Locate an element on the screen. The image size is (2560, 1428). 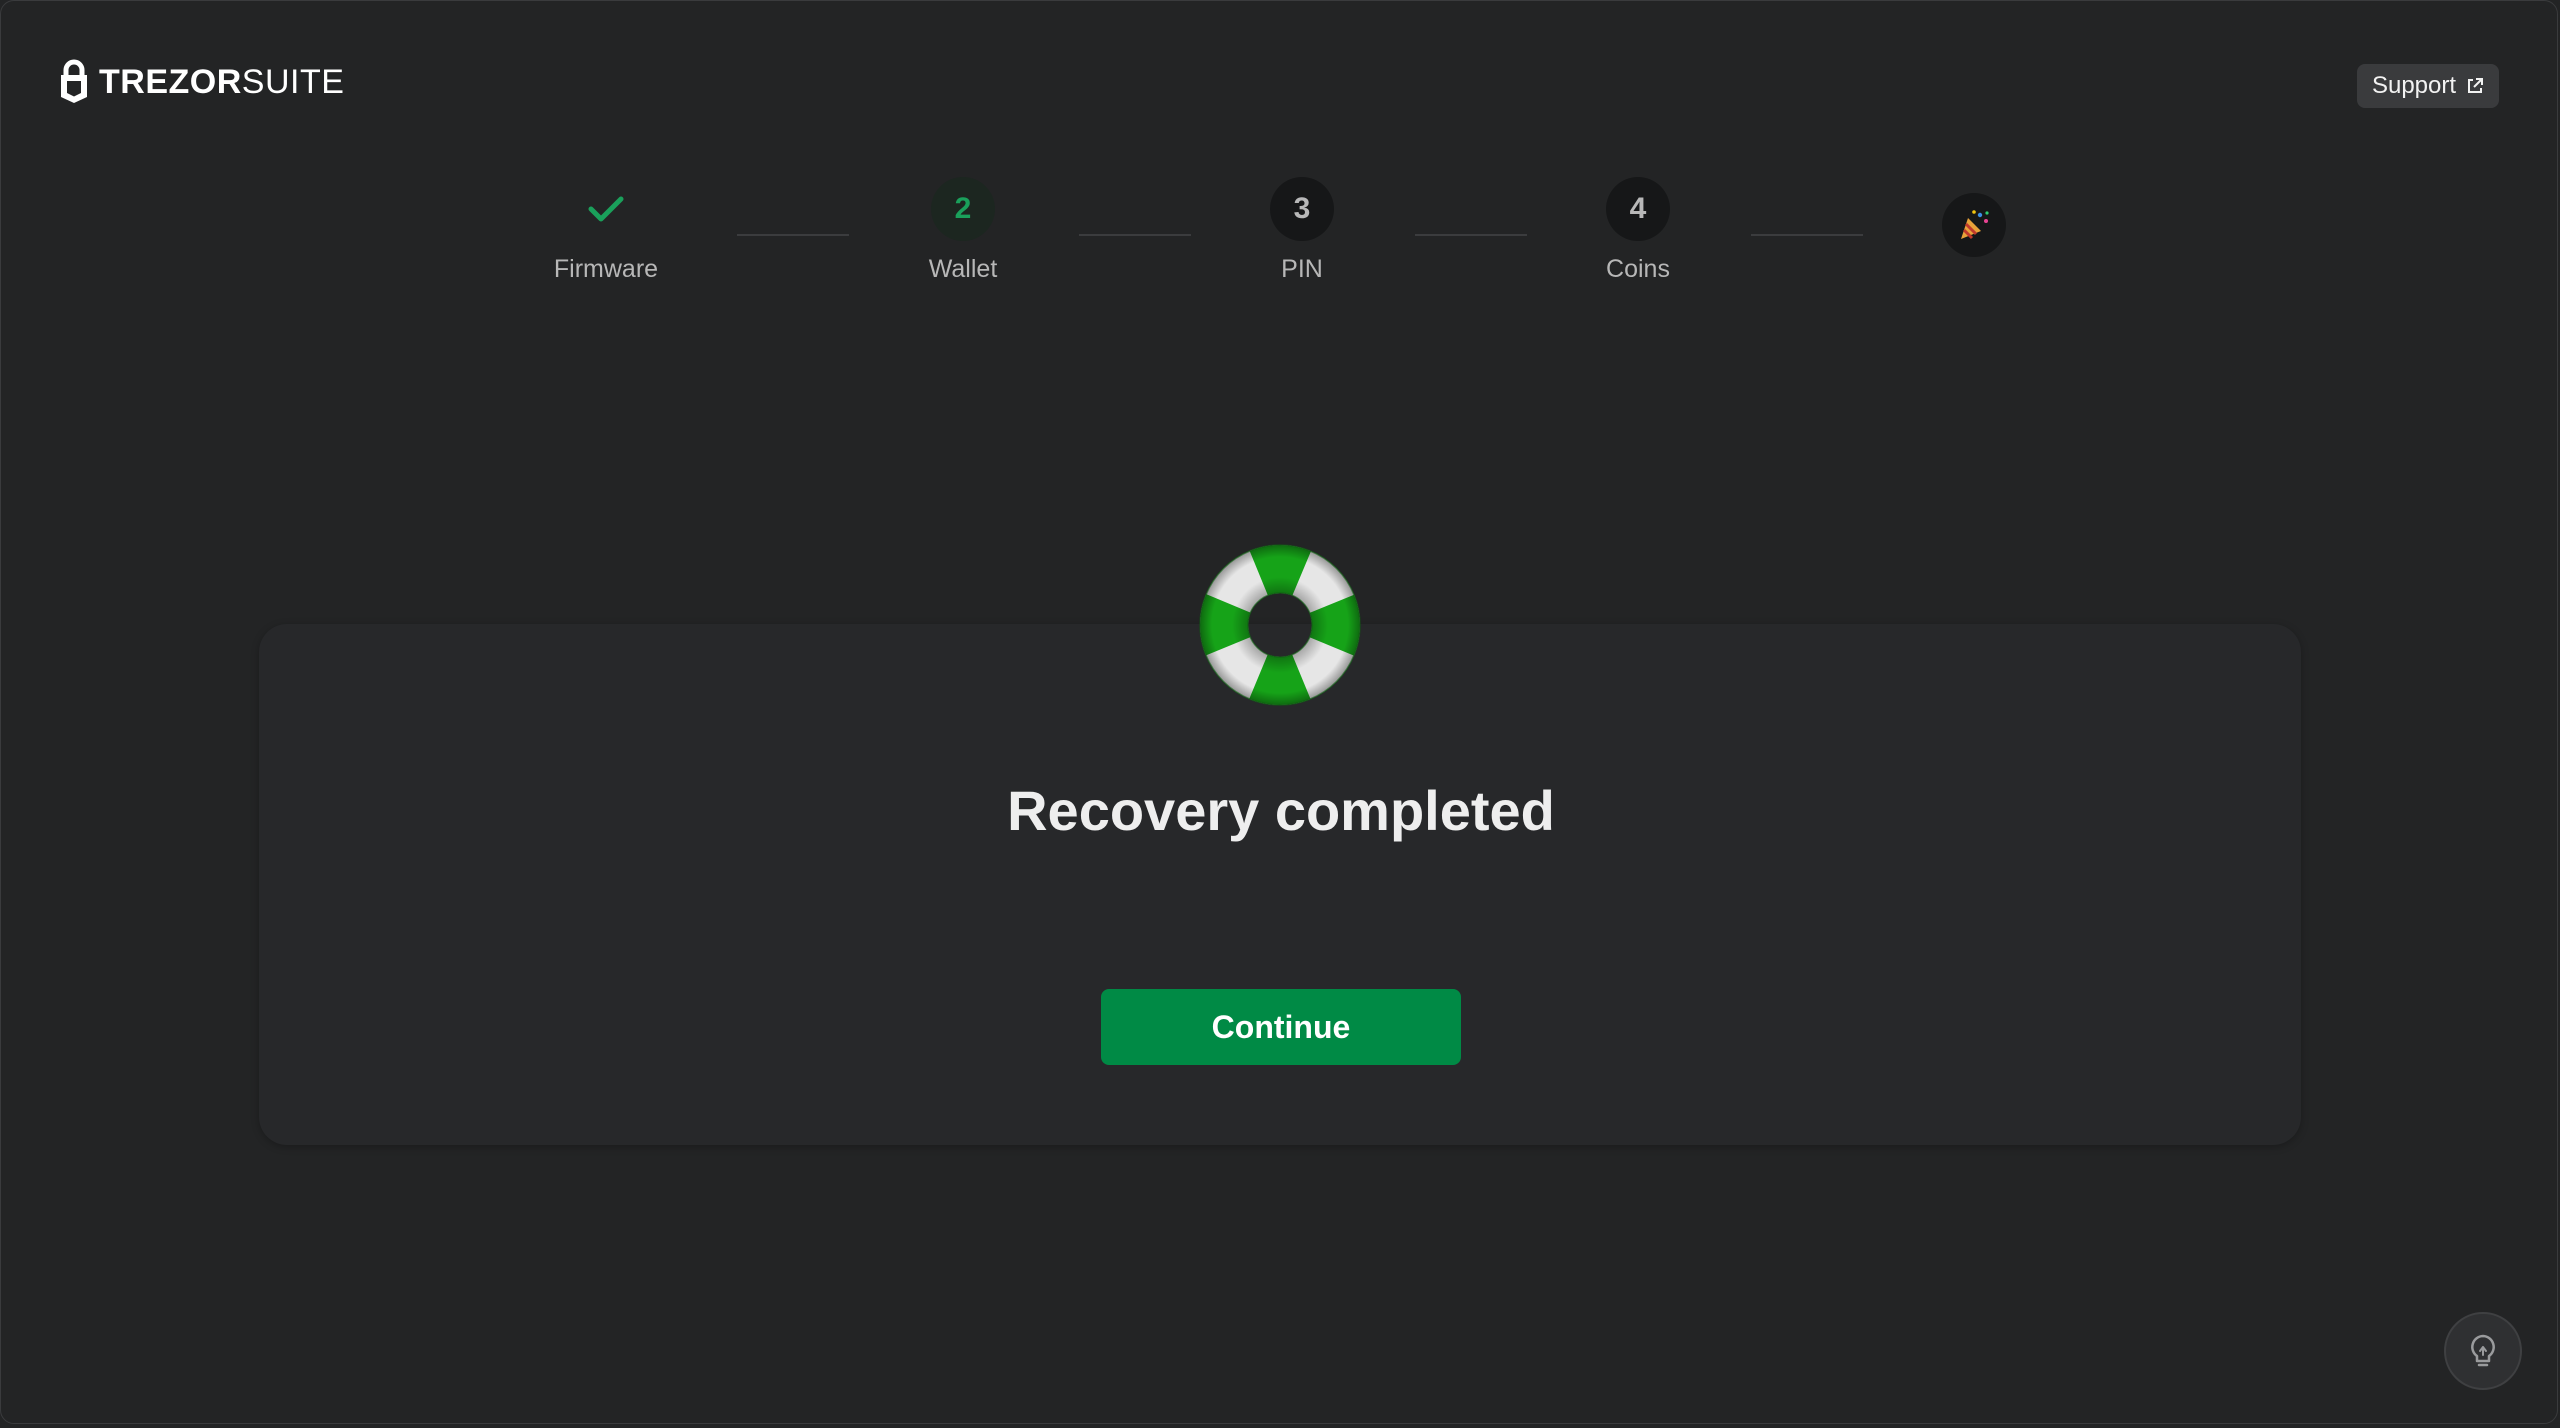
lifebuoy-icon is located at coordinates (1280, 625).